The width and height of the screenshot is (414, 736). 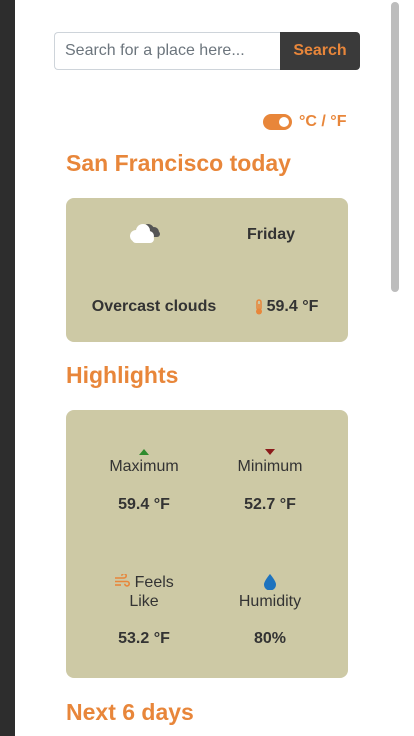 I want to click on unit-toggle: °C / °F, so click(x=304, y=122).